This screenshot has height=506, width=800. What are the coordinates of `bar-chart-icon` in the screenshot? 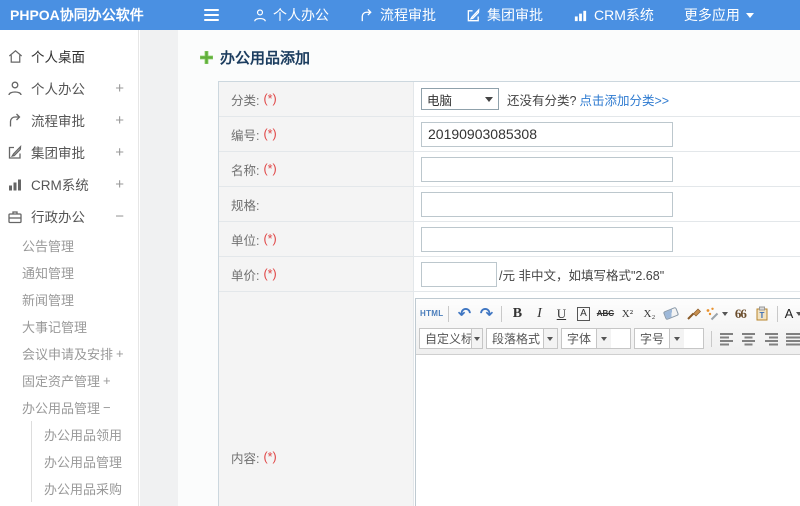 It's located at (15, 184).